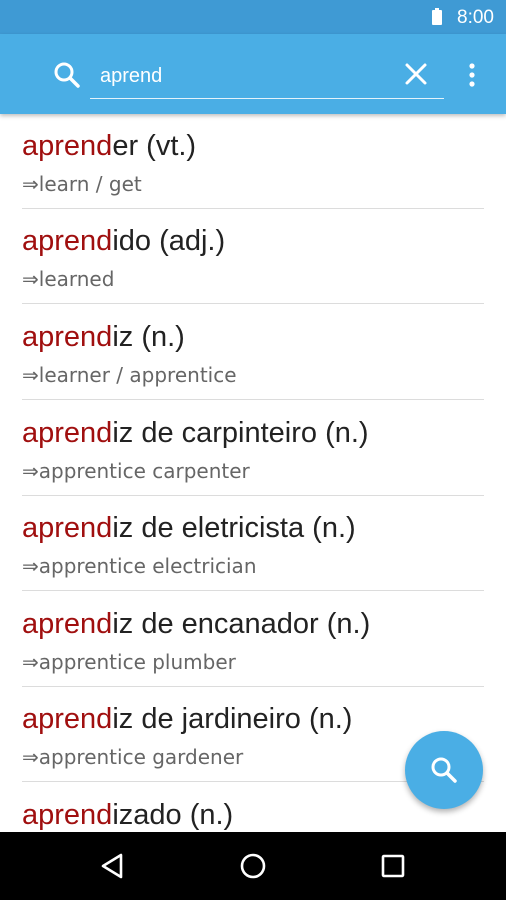  I want to click on entry-word: aprendizado (n.), so click(127, 815).